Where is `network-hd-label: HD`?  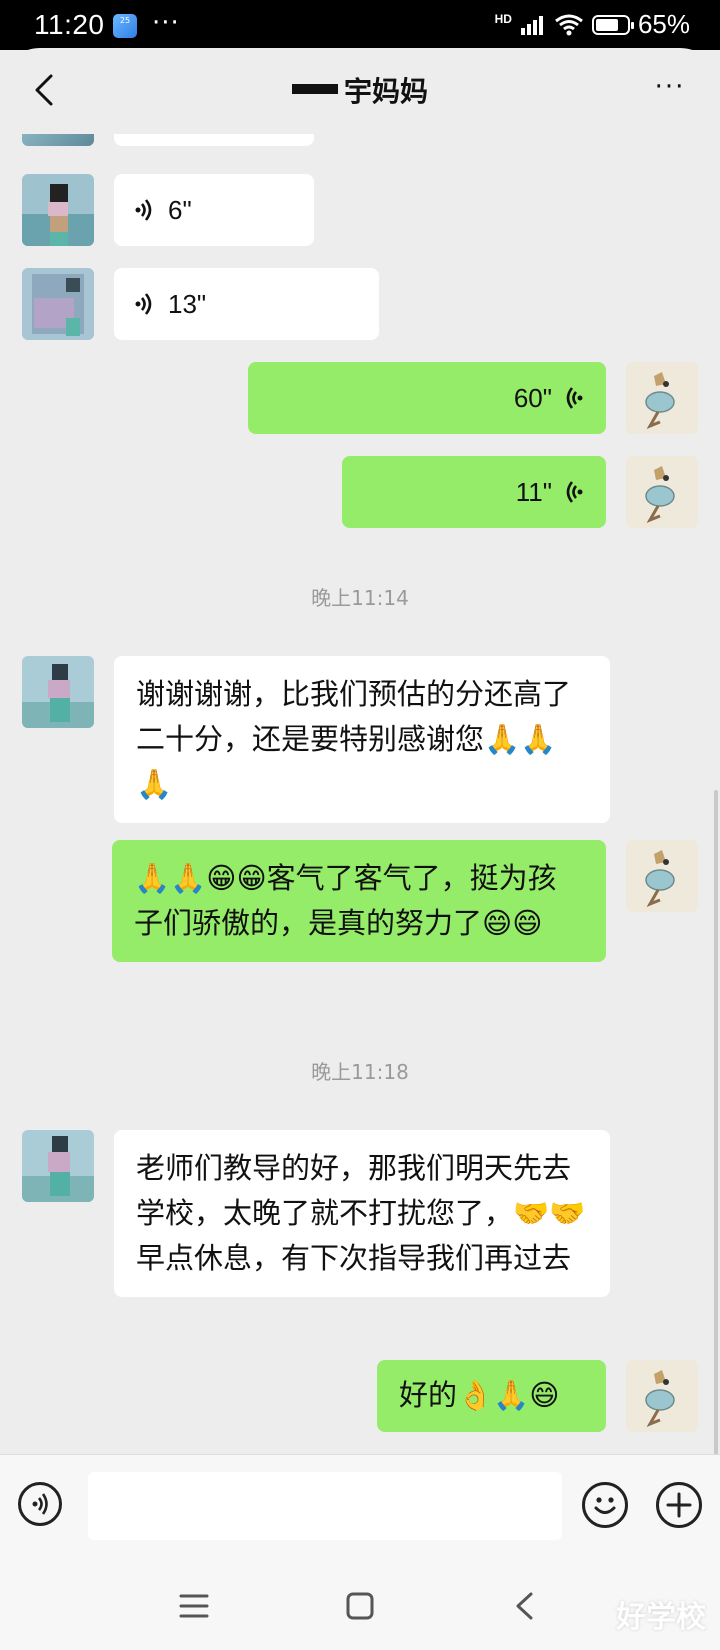
network-hd-label: HD is located at coordinates (503, 18).